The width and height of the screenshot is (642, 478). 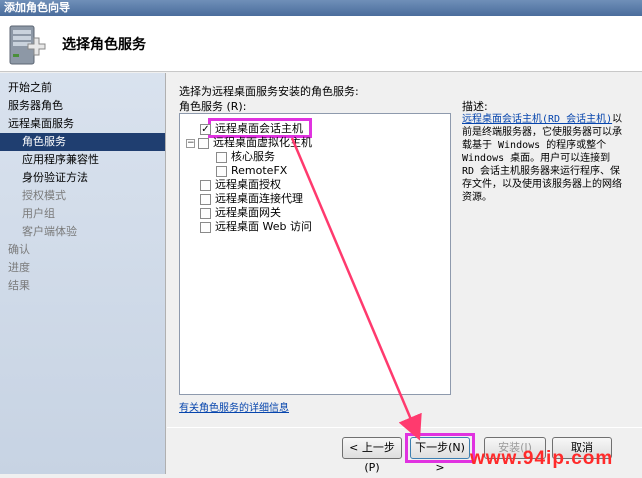 I want to click on tree-expander-icon: −, so click(x=190, y=143).